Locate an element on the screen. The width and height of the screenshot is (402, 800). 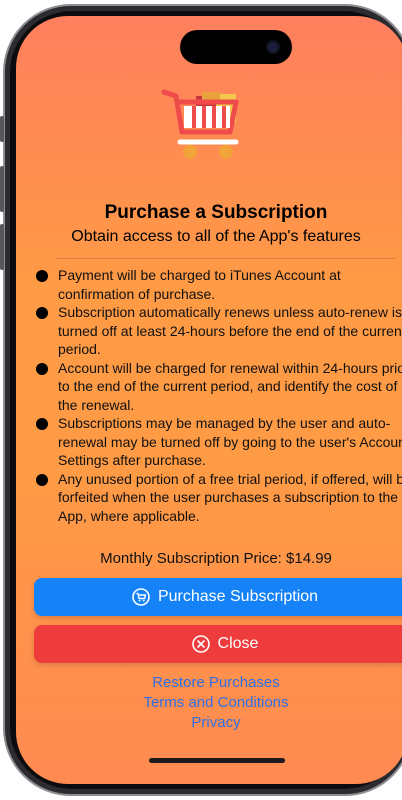
action-button is located at coordinates (2, 129).